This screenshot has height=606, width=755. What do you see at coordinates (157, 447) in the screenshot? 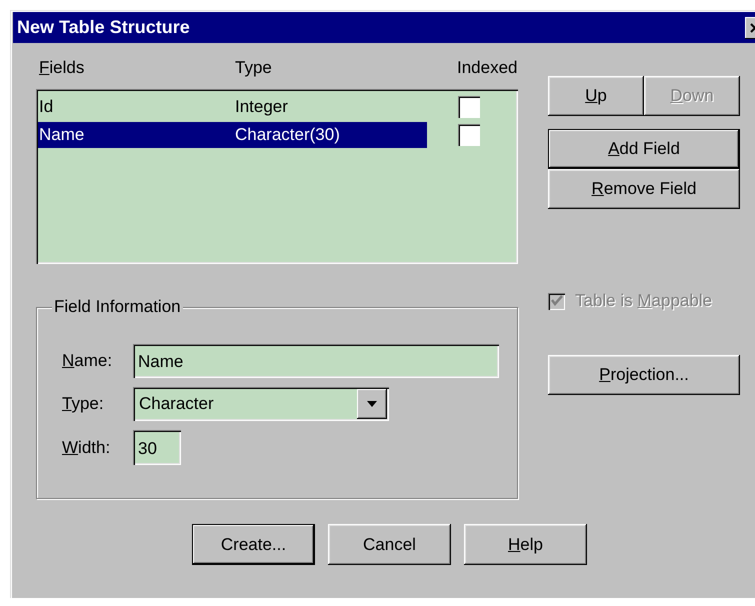
I see `width-field: 30` at bounding box center [157, 447].